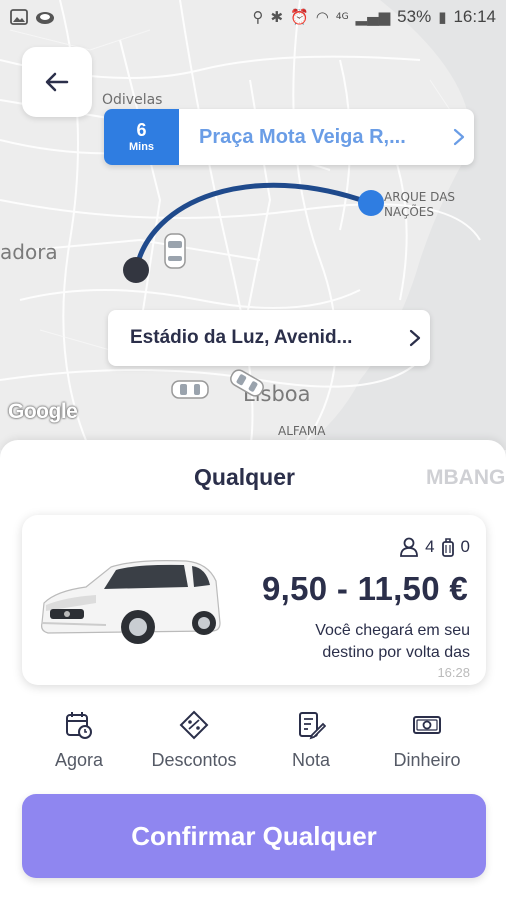 The width and height of the screenshot is (506, 900). I want to click on option-label: Descontos, so click(194, 760).